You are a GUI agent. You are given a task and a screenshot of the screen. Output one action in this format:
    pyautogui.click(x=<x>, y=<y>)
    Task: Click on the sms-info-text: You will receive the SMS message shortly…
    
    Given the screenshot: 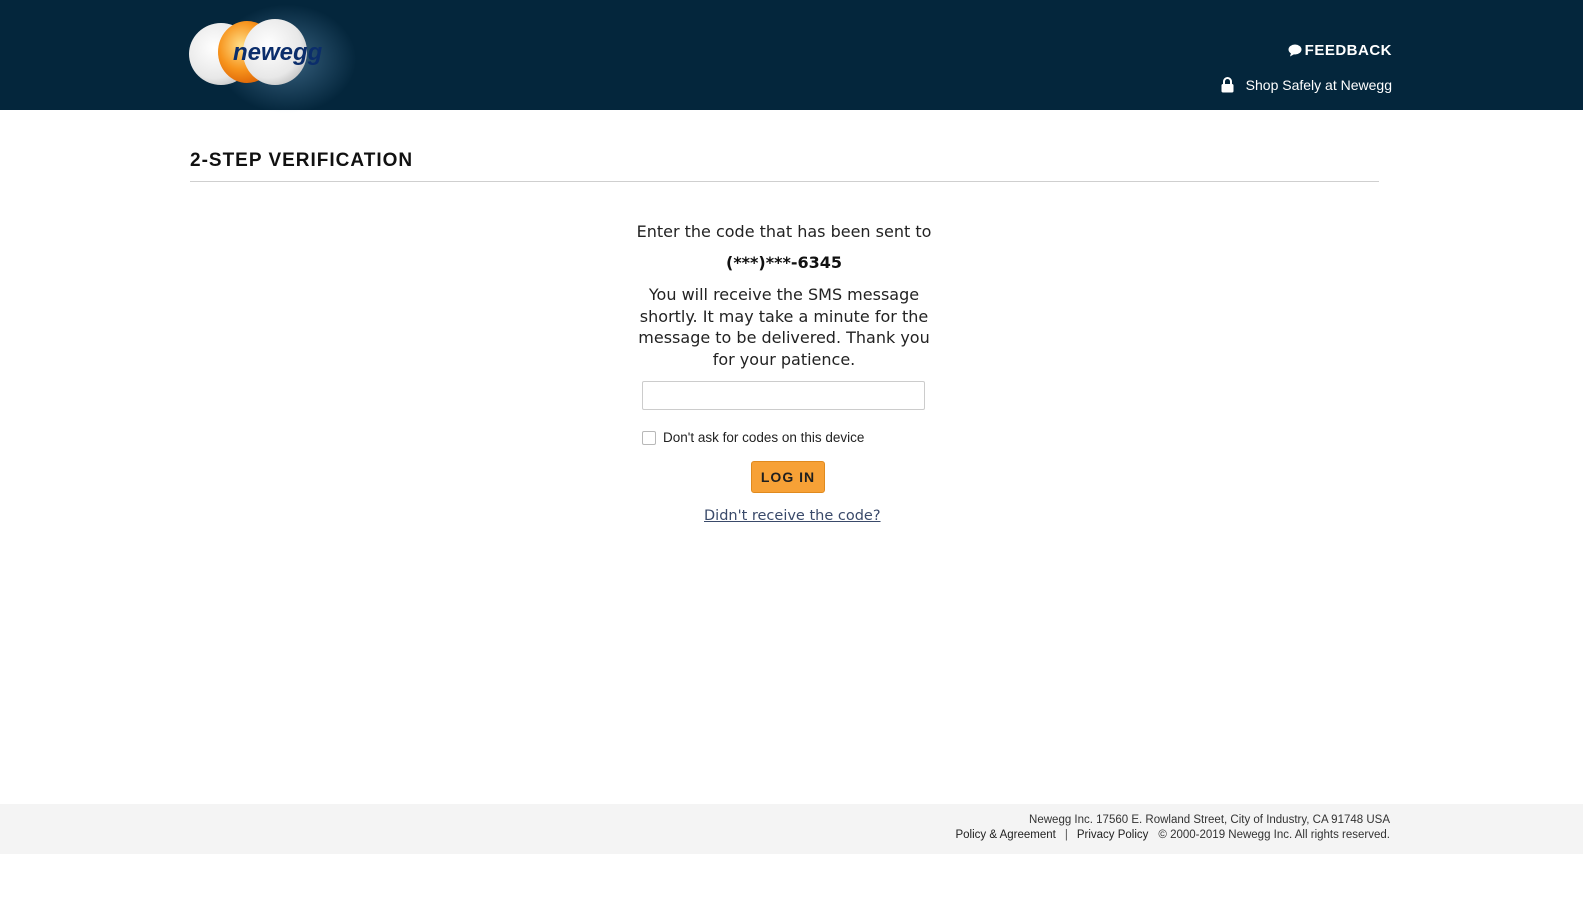 What is the action you would take?
    pyautogui.click(x=784, y=327)
    